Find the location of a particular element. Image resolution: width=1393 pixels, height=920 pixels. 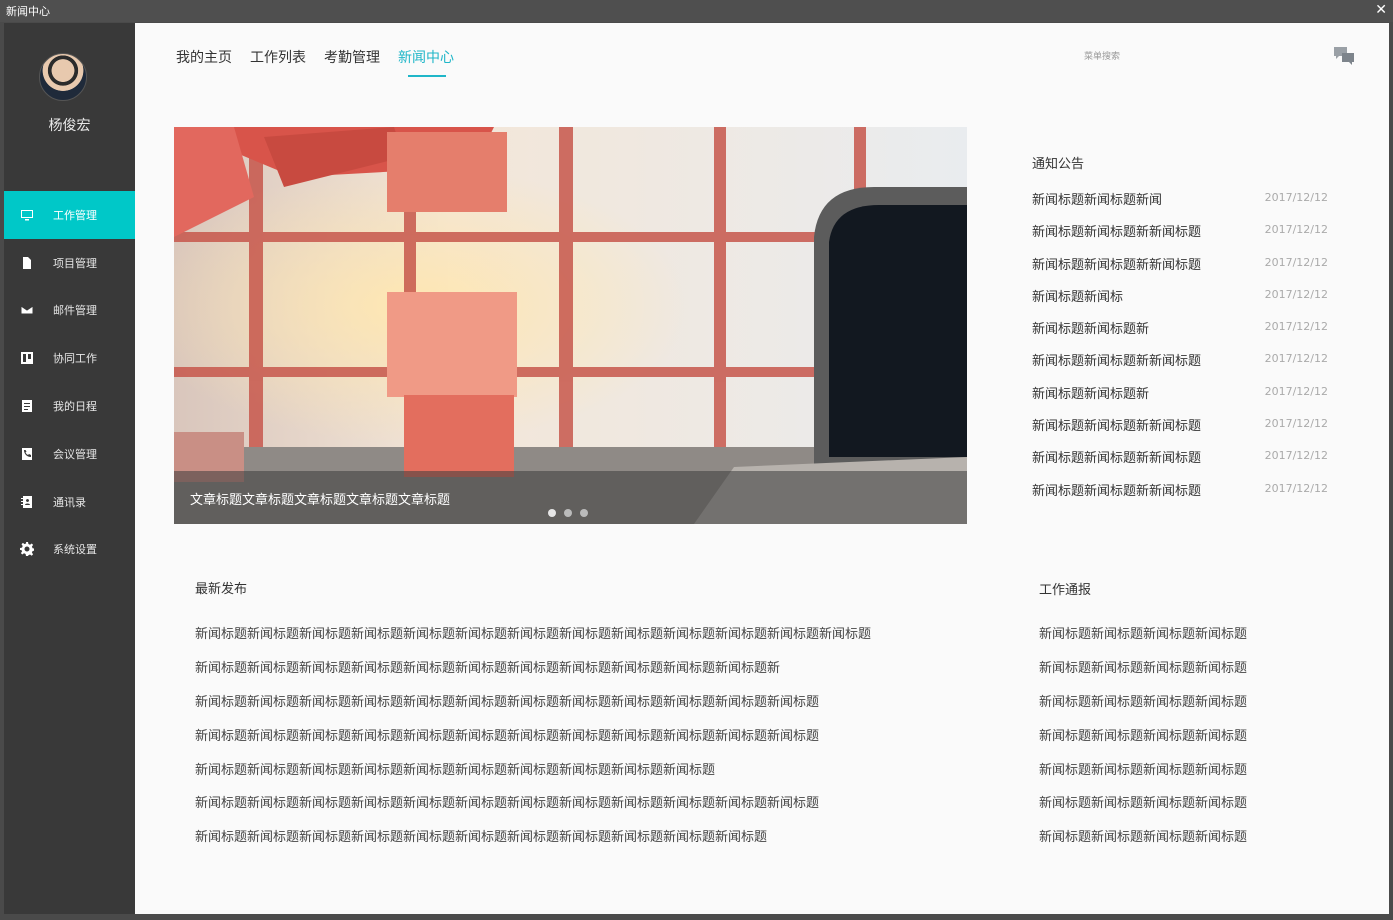

gear-icon is located at coordinates (27, 549).